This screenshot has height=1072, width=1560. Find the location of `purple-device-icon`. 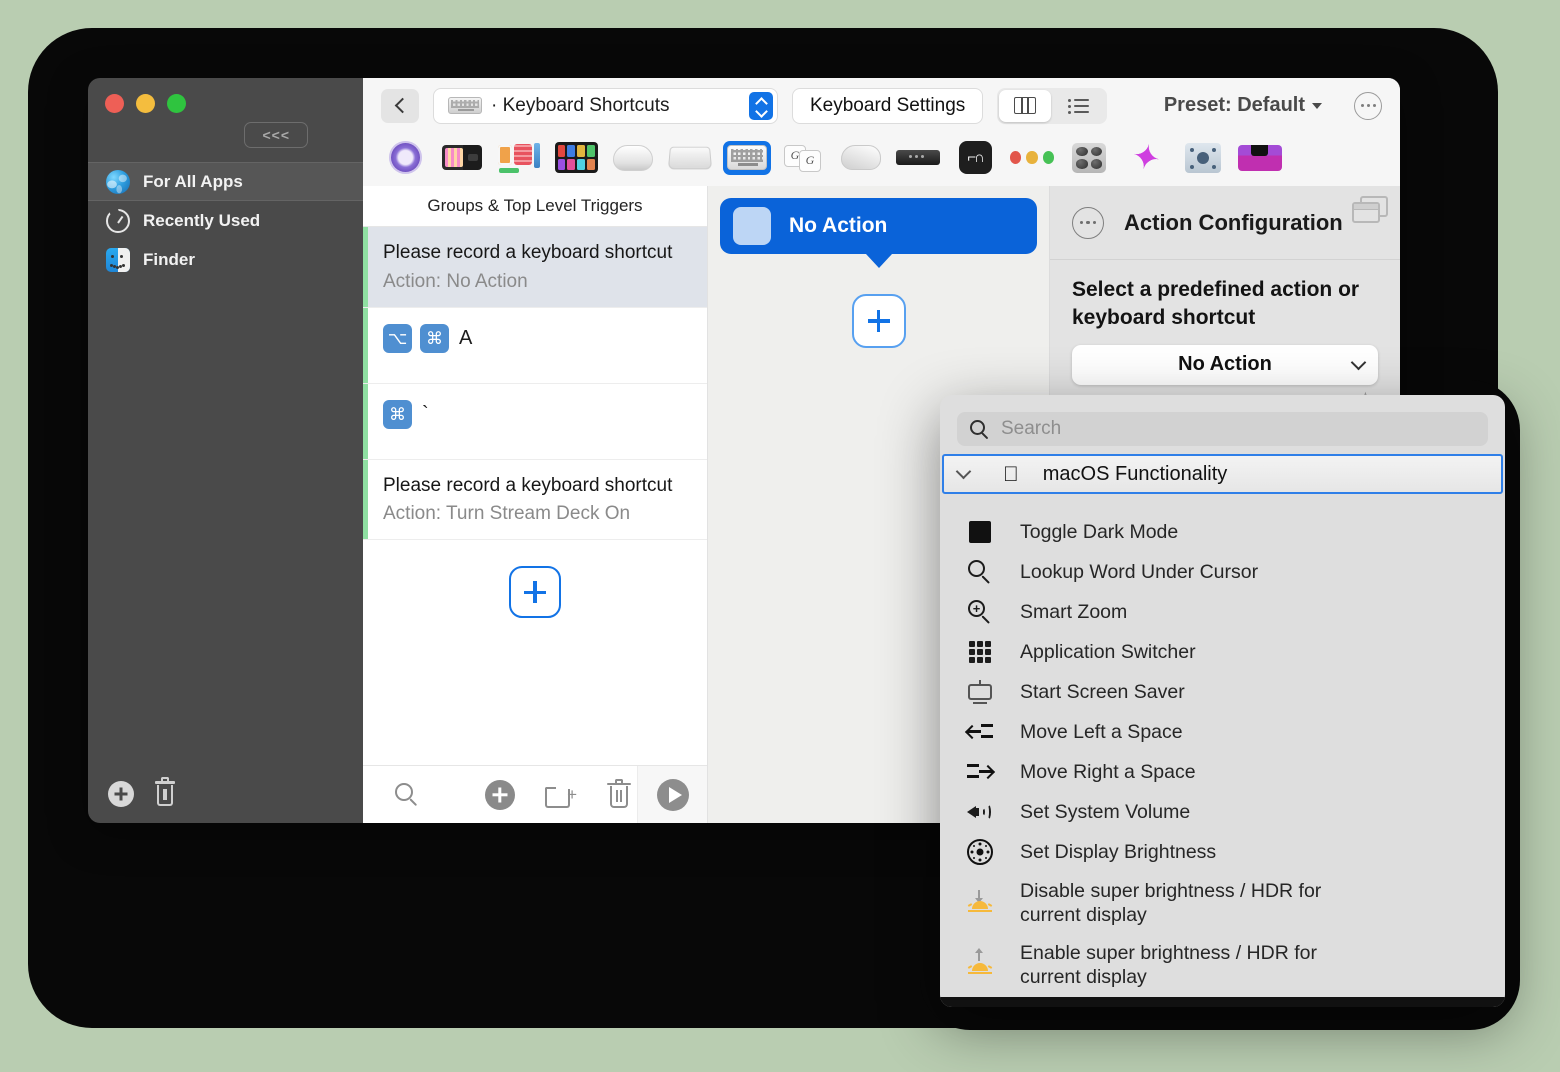

purple-device-icon is located at coordinates (1260, 157).